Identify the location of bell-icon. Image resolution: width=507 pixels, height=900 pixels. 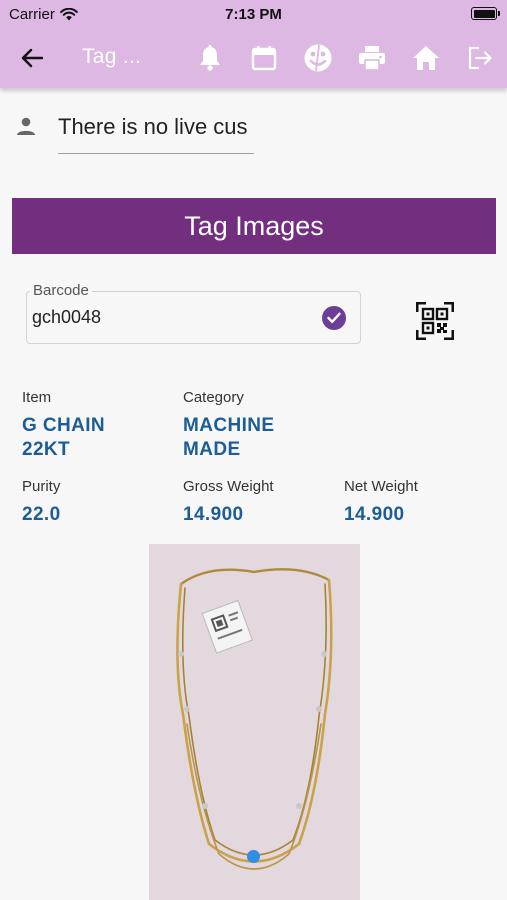
(210, 58).